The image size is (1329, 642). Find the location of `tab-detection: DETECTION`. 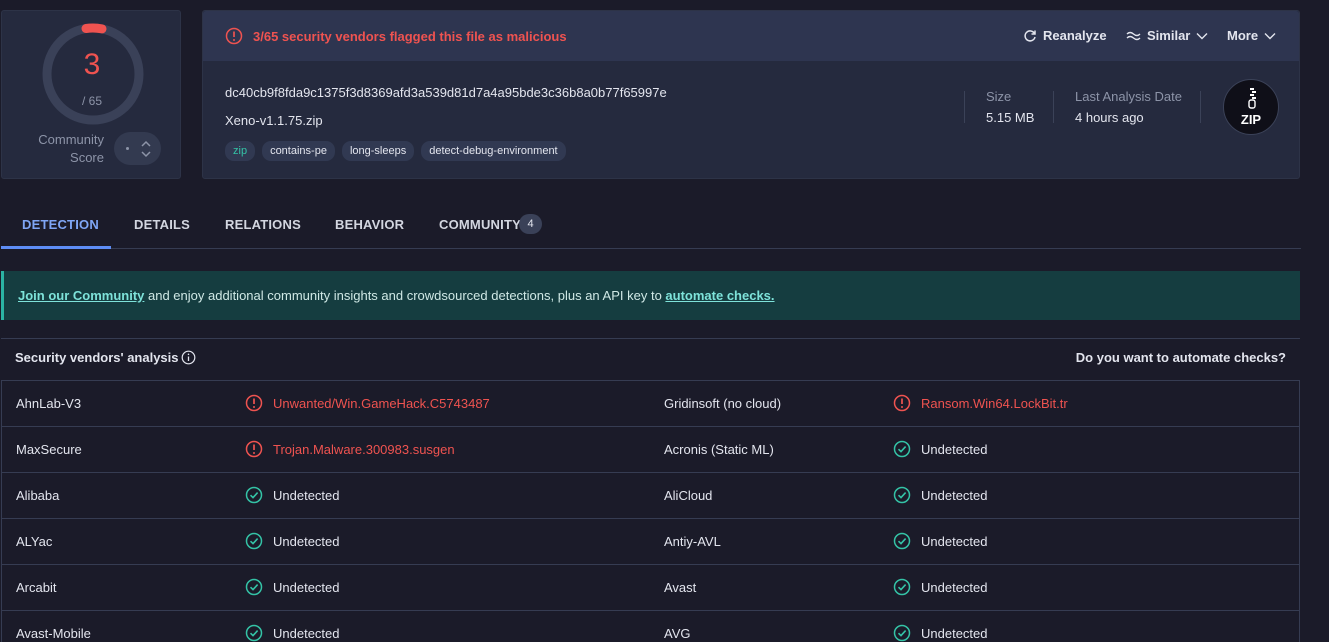

tab-detection: DETECTION is located at coordinates (60, 224).